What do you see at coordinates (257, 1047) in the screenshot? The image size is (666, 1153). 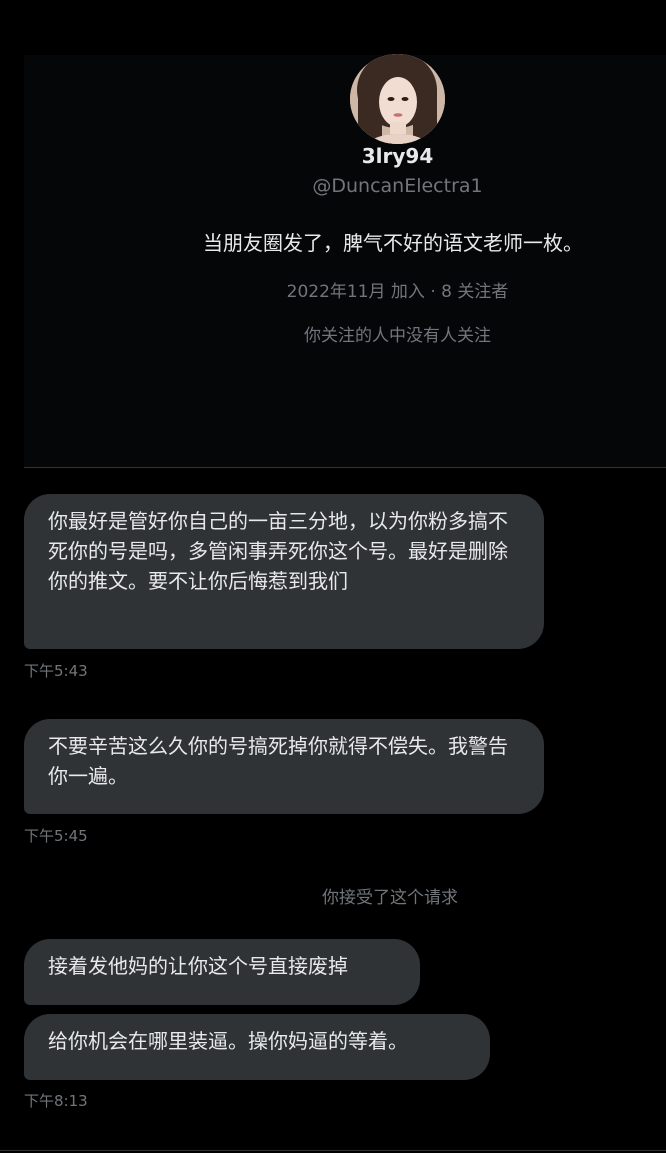 I see `message-bubble: 给你机会在哪里装逼。操你妈逼的等着。` at bounding box center [257, 1047].